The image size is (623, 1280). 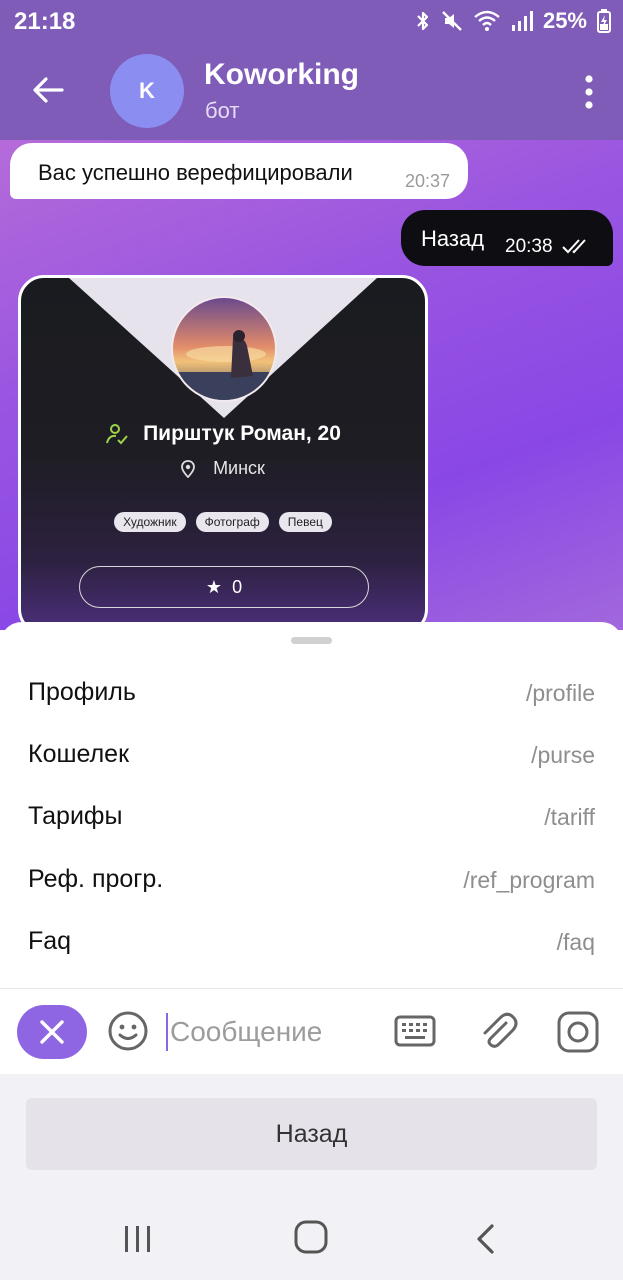 What do you see at coordinates (569, 817) in the screenshot?
I see `command-code: /tariff` at bounding box center [569, 817].